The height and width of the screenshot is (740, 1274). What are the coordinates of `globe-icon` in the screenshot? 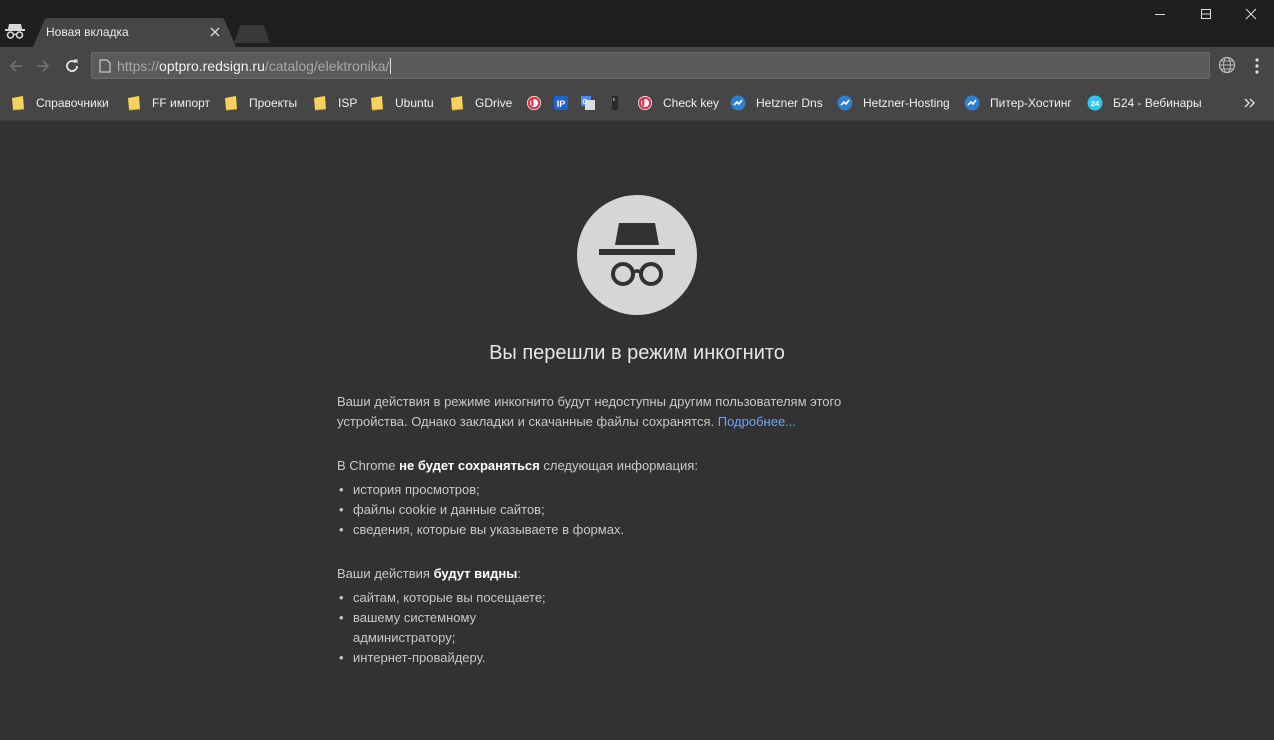 It's located at (1227, 65).